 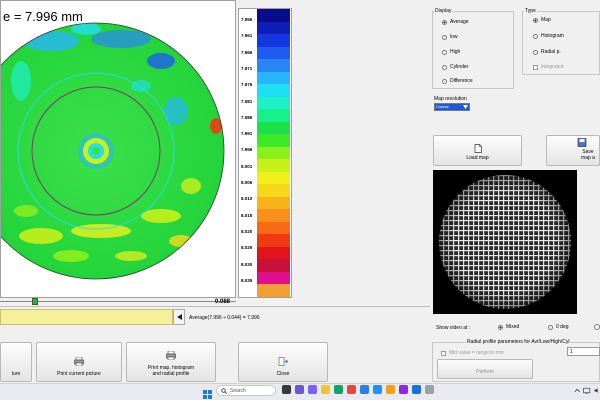 What do you see at coordinates (79, 362) in the screenshot?
I see `print-current-picture-button: Print current picture` at bounding box center [79, 362].